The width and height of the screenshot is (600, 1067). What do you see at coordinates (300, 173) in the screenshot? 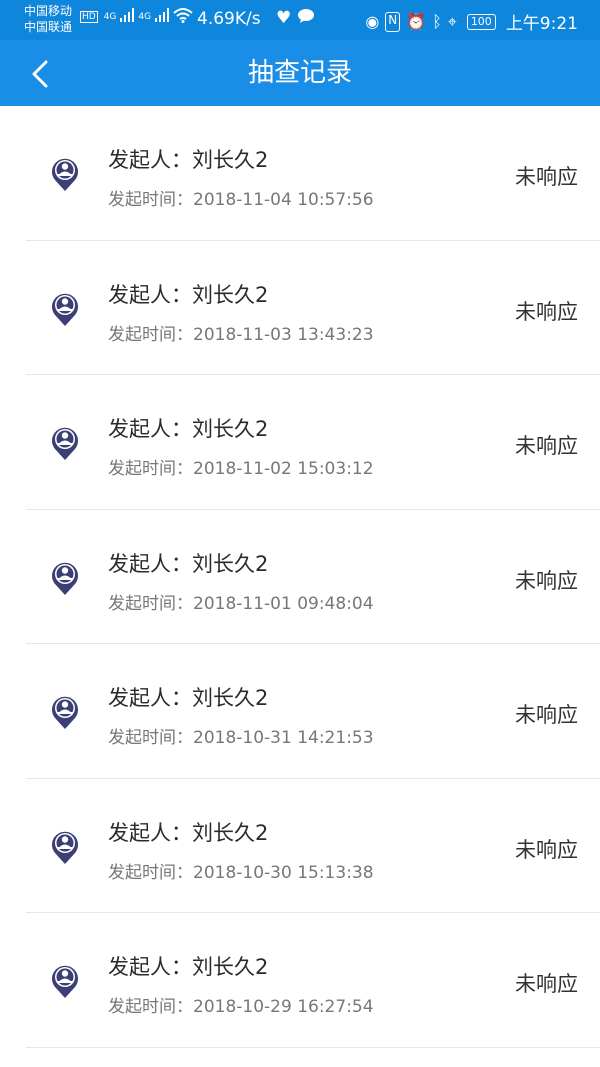
I see `record-row: 发起人：刘长久2 发起时间：2018-11-04 10:57:56 未响应` at bounding box center [300, 173].